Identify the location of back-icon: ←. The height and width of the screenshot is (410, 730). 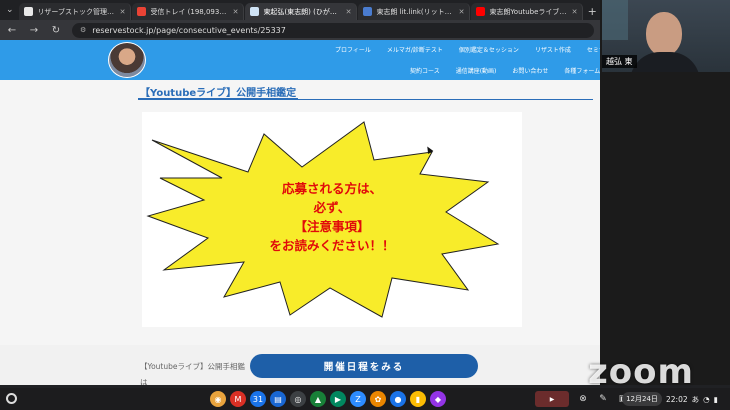
(12, 30).